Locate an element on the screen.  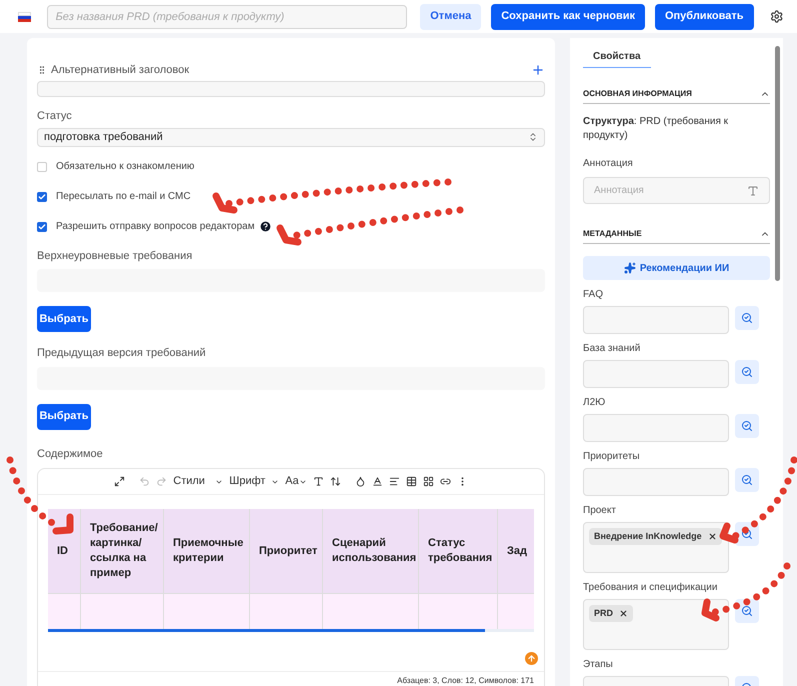
alt-title-field is located at coordinates (291, 88).